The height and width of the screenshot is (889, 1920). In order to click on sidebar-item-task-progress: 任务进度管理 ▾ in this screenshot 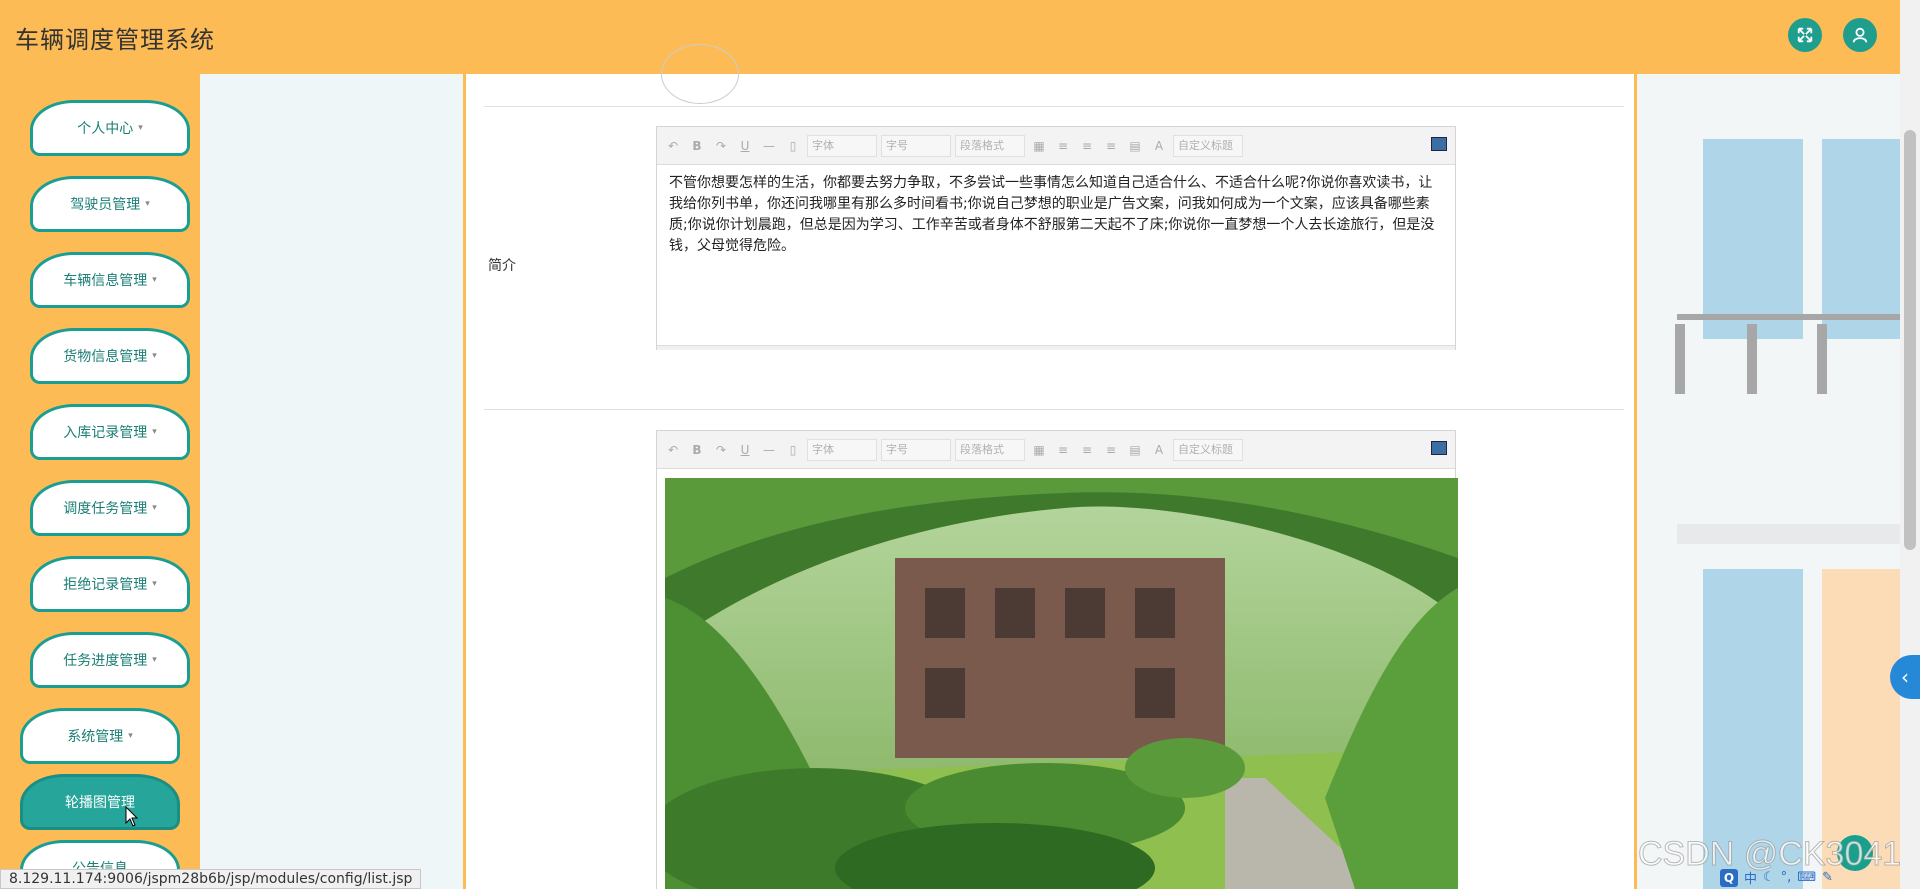, I will do `click(110, 660)`.